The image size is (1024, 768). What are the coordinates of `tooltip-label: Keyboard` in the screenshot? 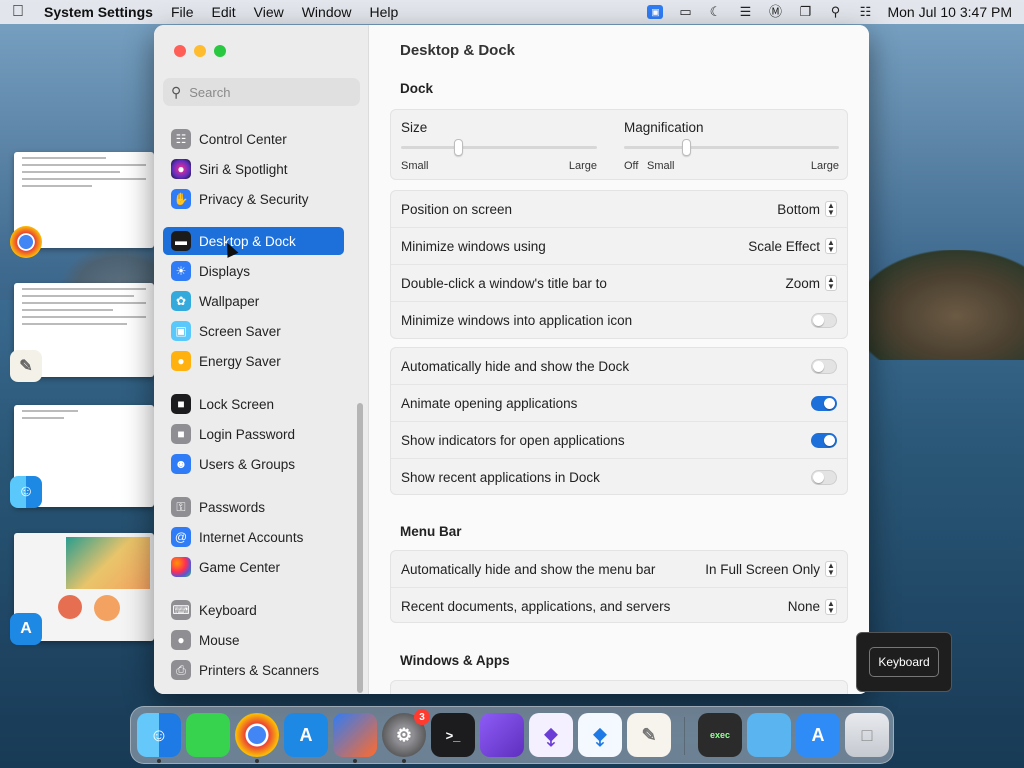 It's located at (904, 662).